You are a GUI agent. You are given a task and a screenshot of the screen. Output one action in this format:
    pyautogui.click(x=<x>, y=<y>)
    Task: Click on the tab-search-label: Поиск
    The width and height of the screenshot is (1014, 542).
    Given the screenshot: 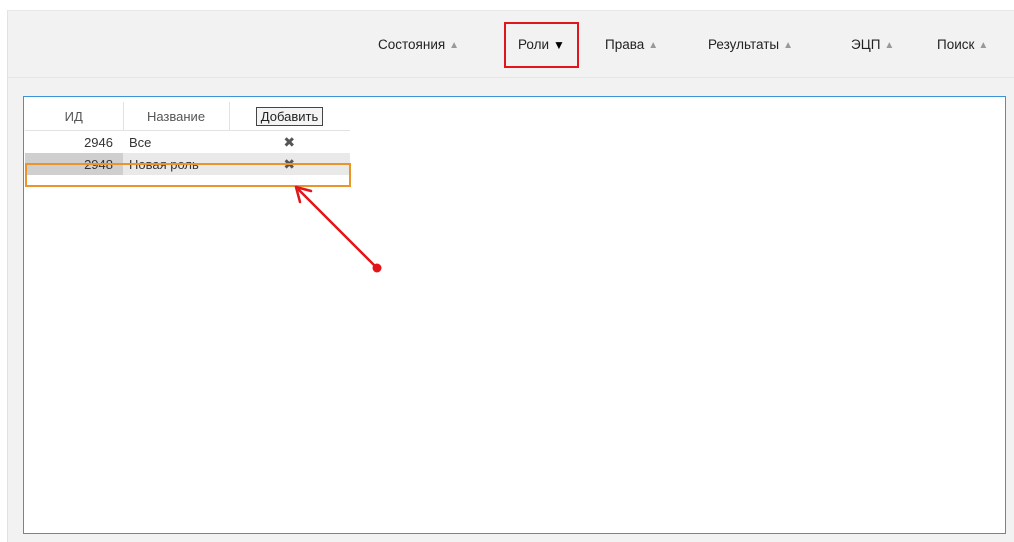 What is the action you would take?
    pyautogui.click(x=956, y=44)
    